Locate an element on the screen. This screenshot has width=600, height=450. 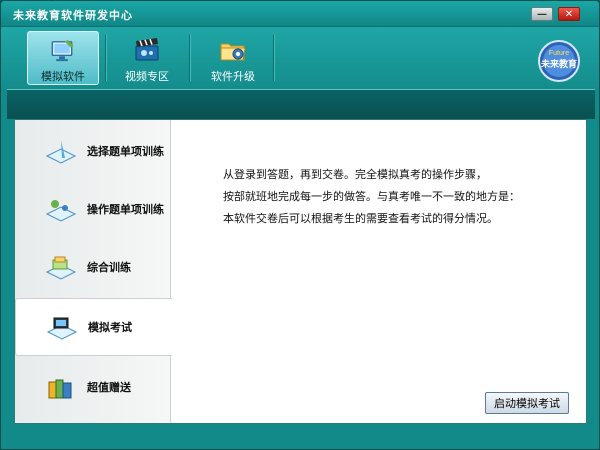
close-icon: ✕ is located at coordinates (569, 14).